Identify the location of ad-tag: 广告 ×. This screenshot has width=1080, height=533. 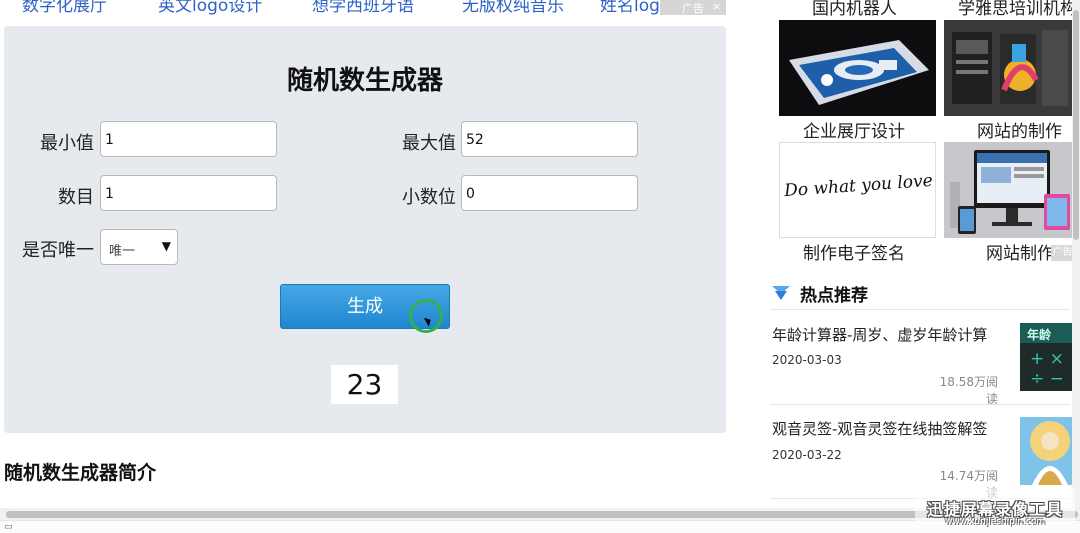
(693, 7).